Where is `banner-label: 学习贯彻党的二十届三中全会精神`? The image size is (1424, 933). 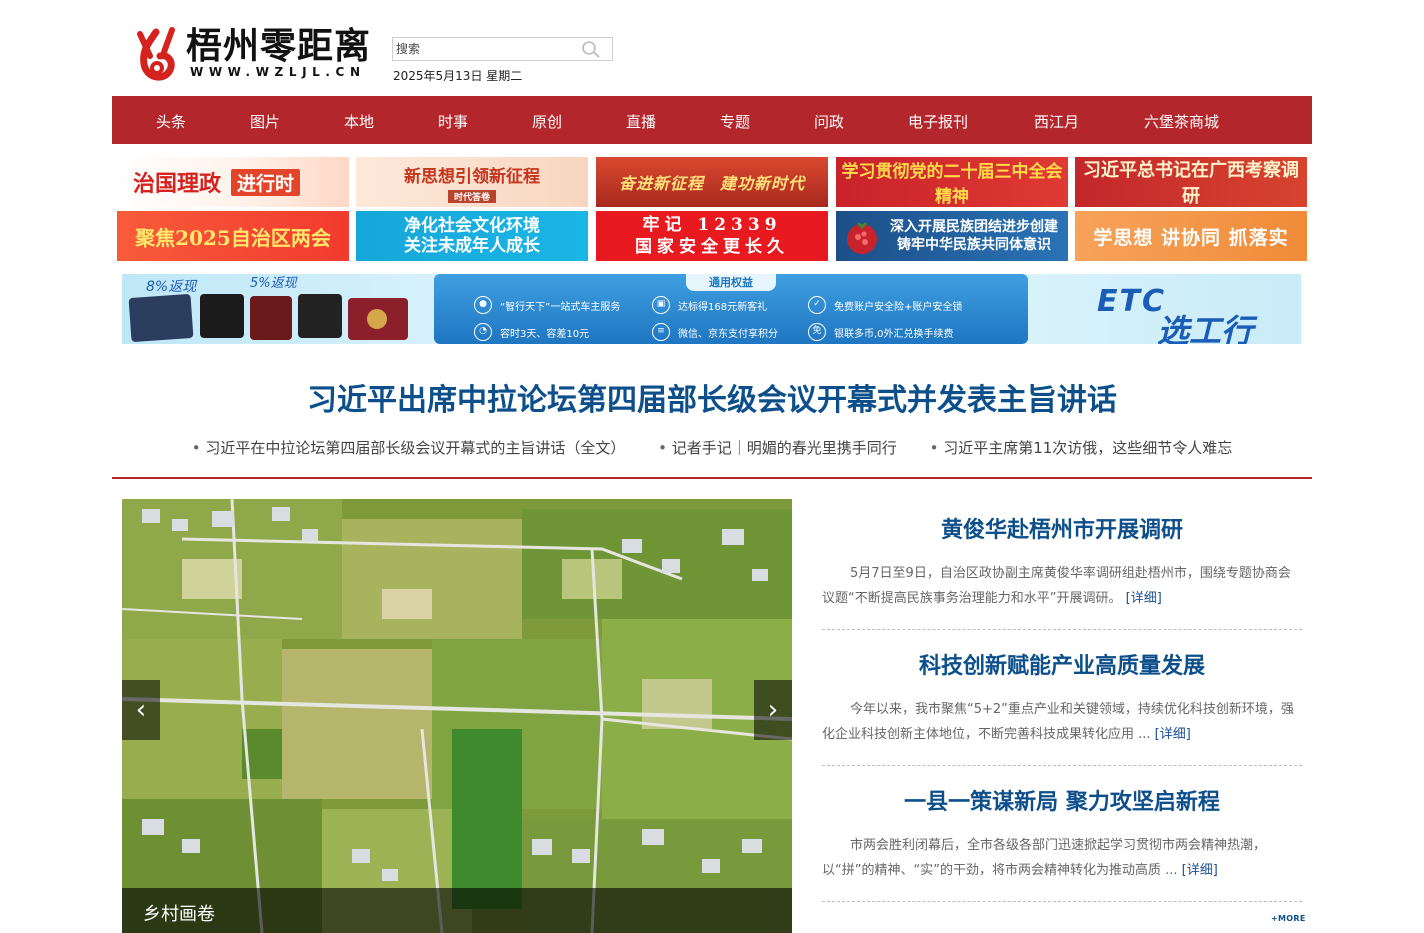
banner-label: 学习贯彻党的二十届三中全会精神 is located at coordinates (952, 184).